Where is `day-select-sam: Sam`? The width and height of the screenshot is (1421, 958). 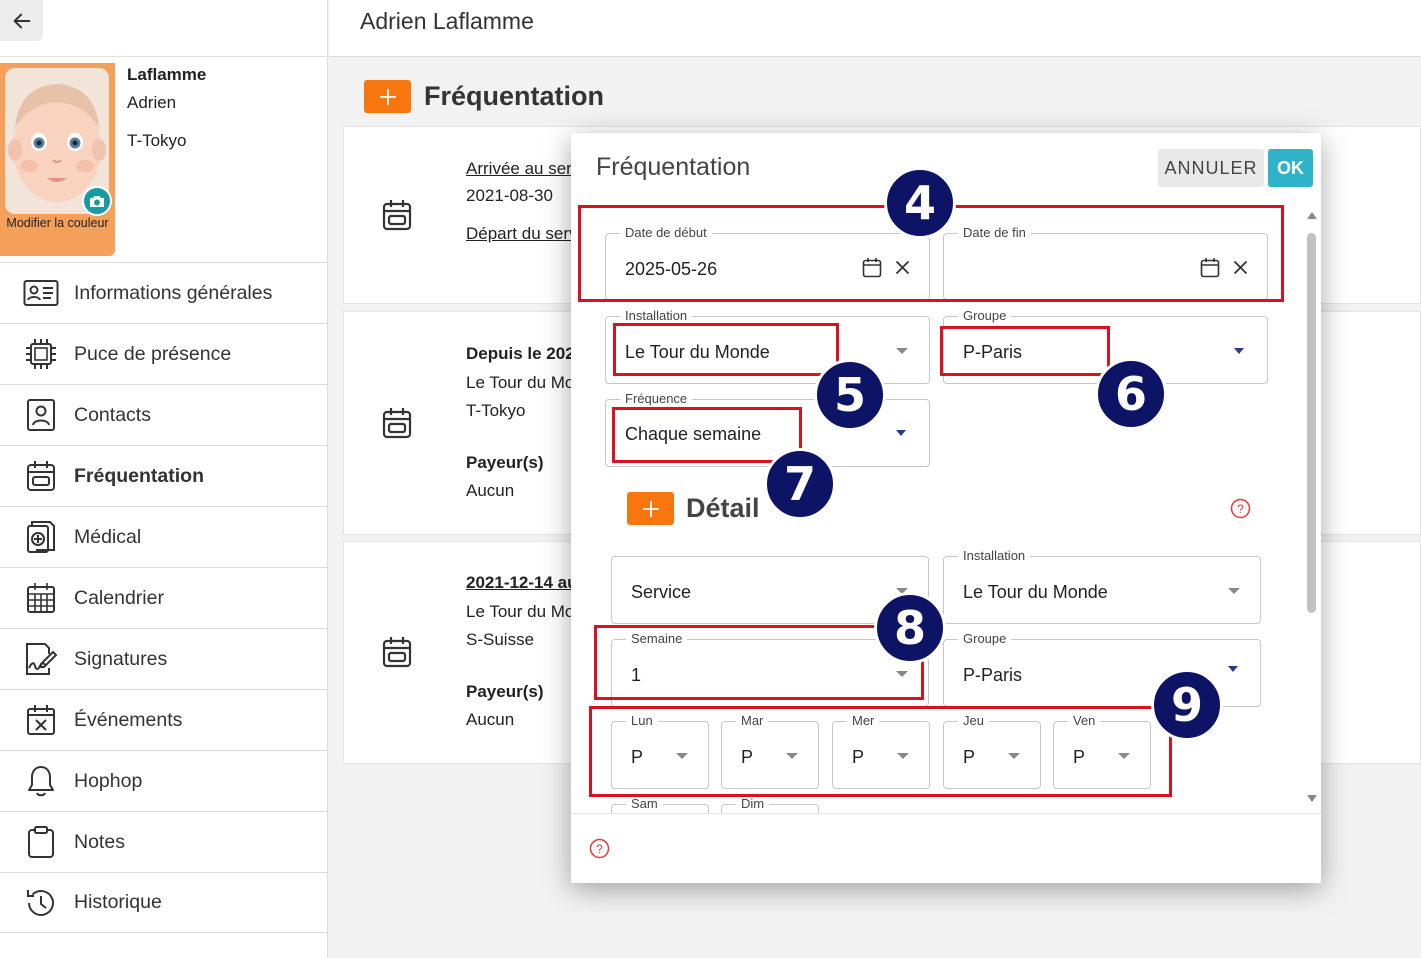
day-select-sam: Sam is located at coordinates (660, 804).